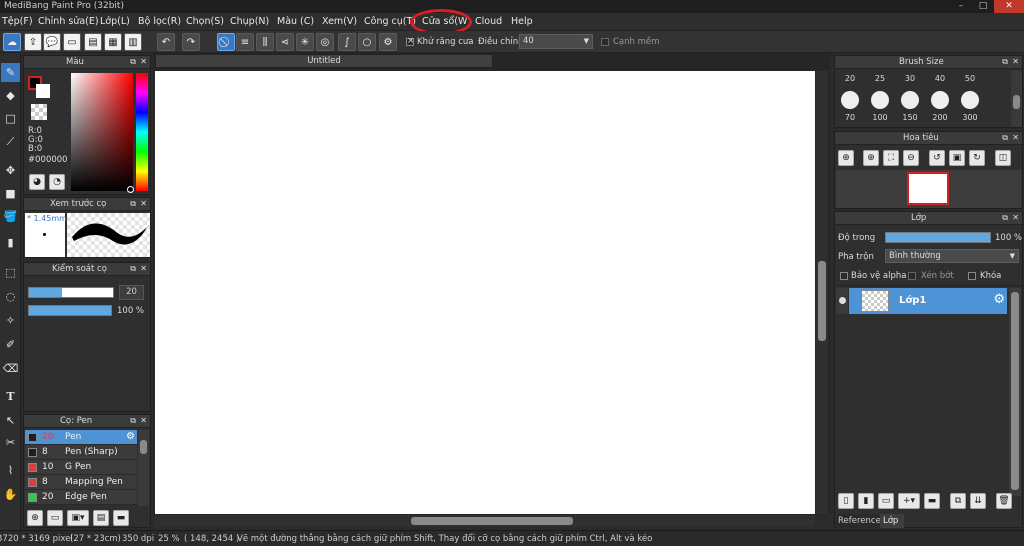 The width and height of the screenshot is (1024, 546). Describe the element at coordinates (850, 78) in the screenshot. I see `brush-size-option: 20` at that location.